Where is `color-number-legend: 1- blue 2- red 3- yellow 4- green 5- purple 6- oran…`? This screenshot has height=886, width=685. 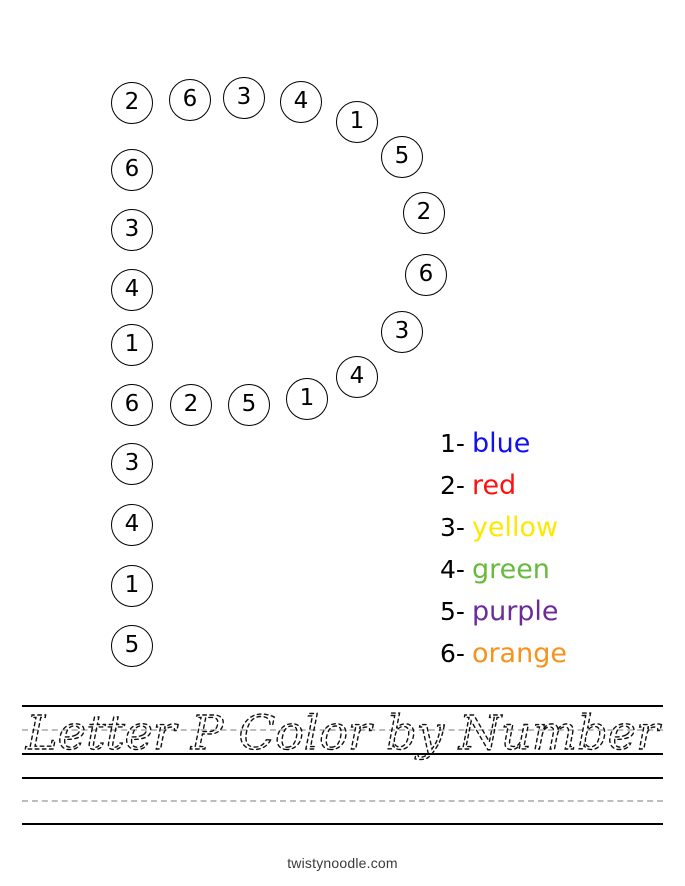
color-number-legend: 1- blue 2- red 3- yellow 4- green 5- purple 6- oran… is located at coordinates (545, 554).